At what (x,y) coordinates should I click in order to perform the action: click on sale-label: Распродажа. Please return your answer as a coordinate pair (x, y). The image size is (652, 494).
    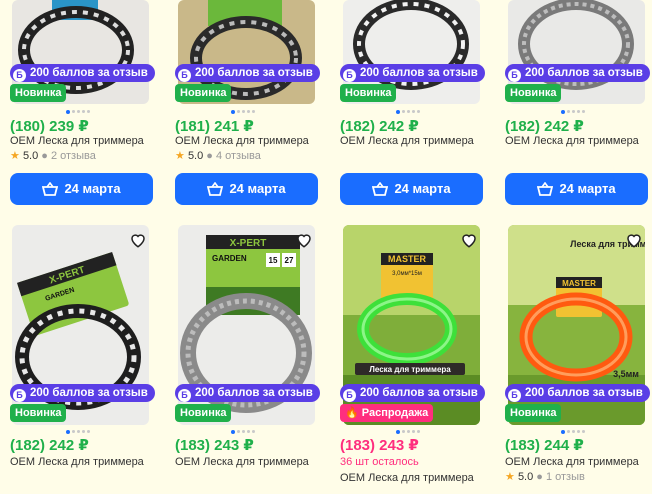
    Looking at the image, I should click on (395, 413).